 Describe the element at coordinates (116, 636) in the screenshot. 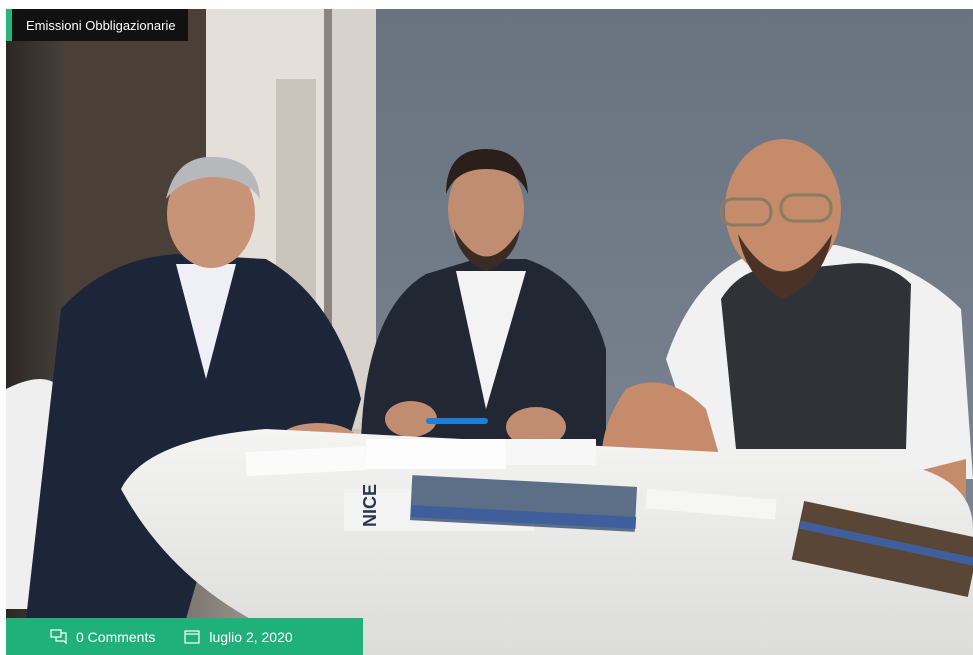

I see `comments-count: 0 Comments` at that location.